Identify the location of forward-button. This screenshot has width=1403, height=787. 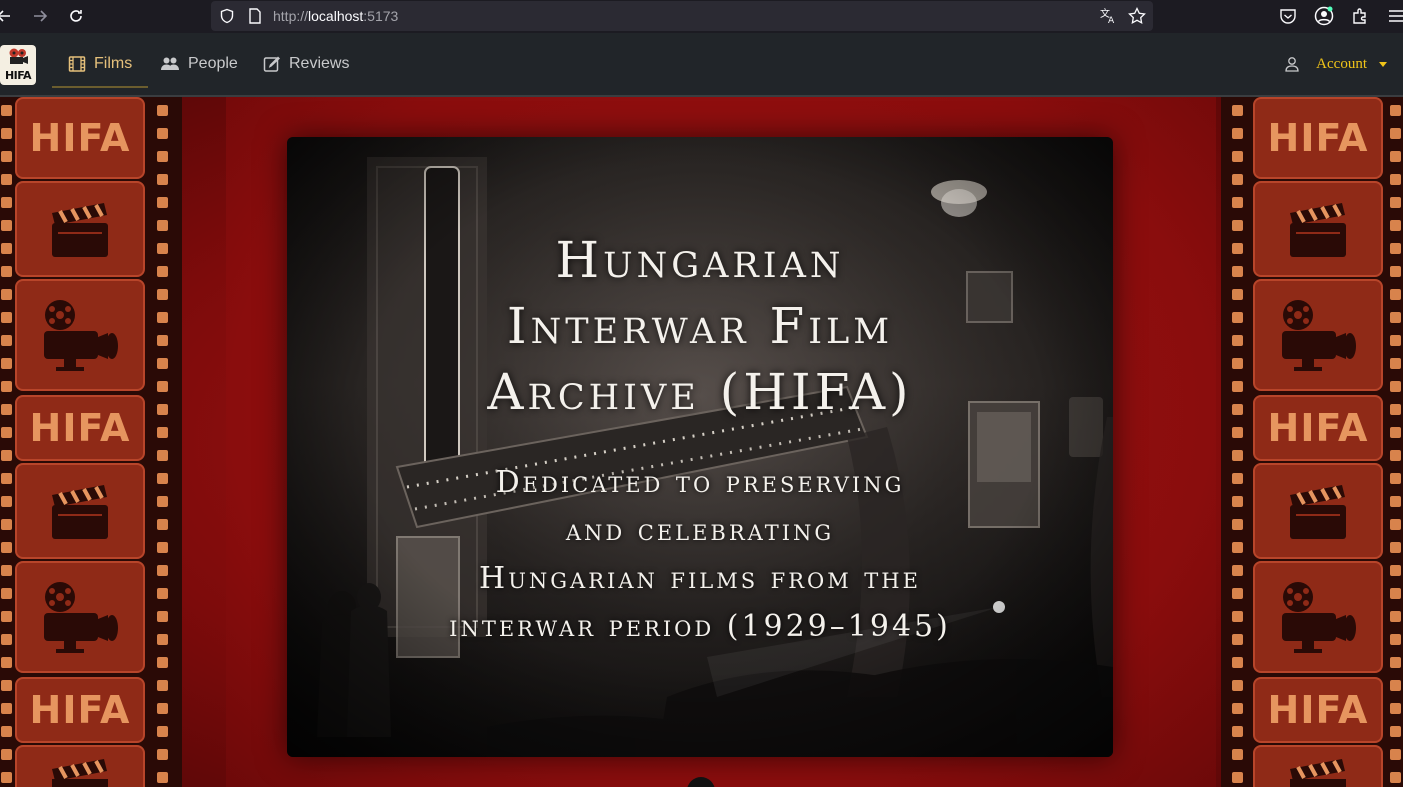
(40, 16).